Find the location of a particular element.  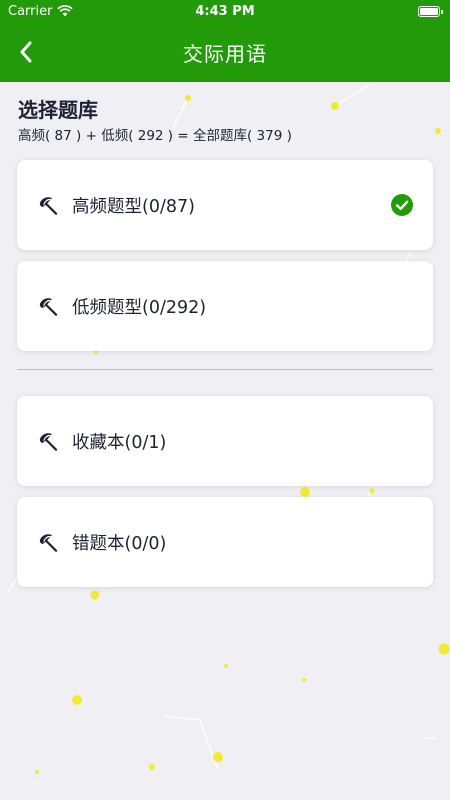

battery-level is located at coordinates (429, 11).